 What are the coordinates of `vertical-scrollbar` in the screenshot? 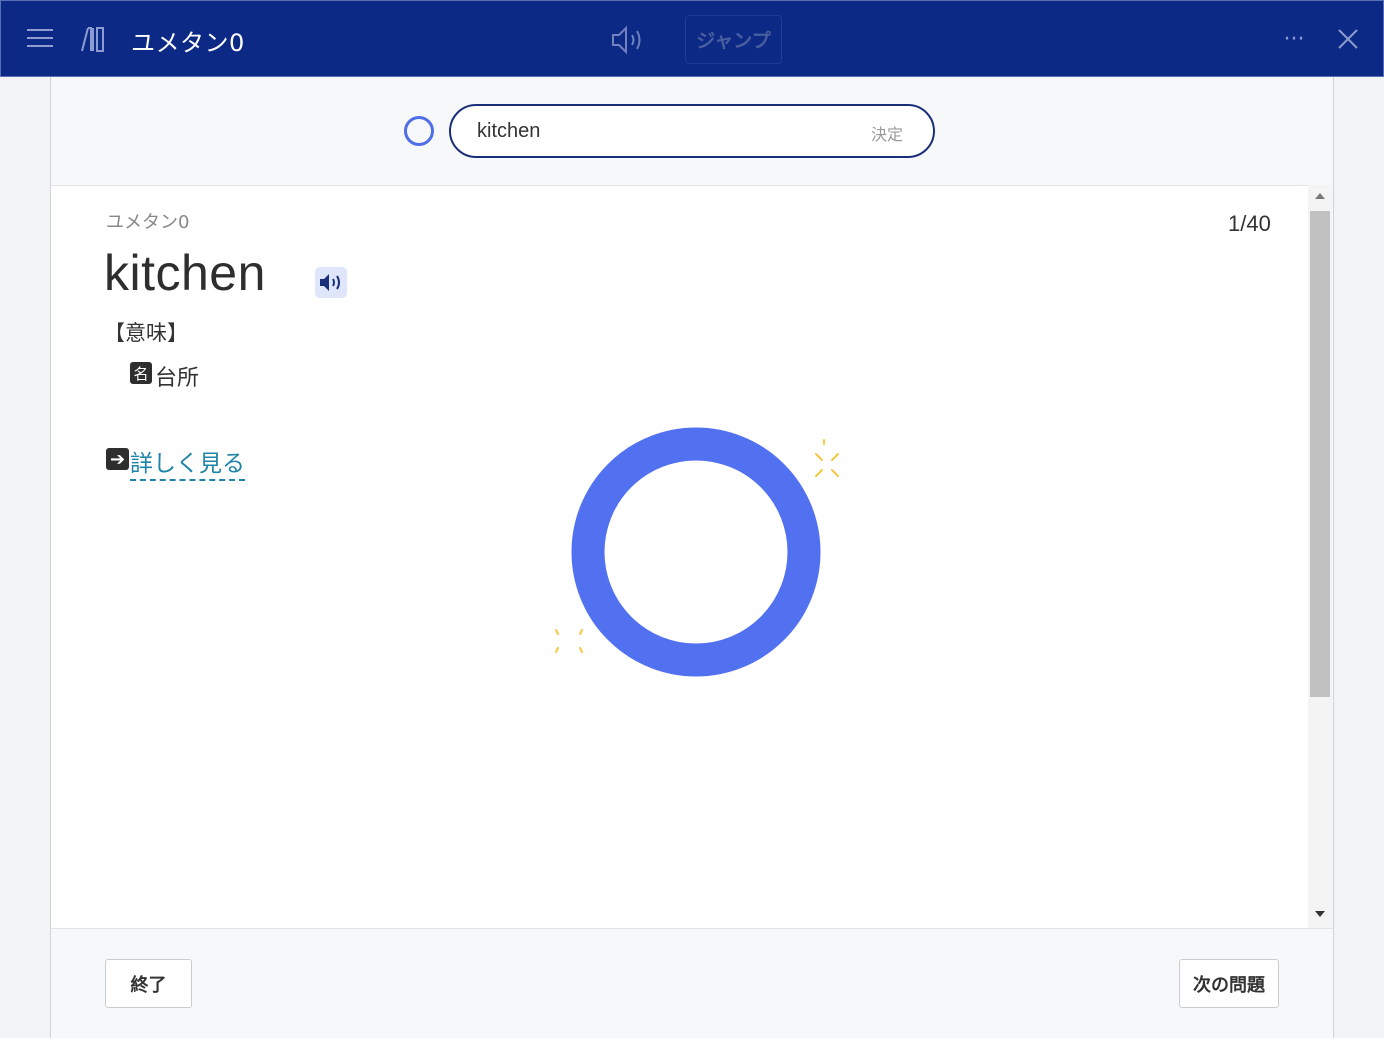 It's located at (1320, 556).